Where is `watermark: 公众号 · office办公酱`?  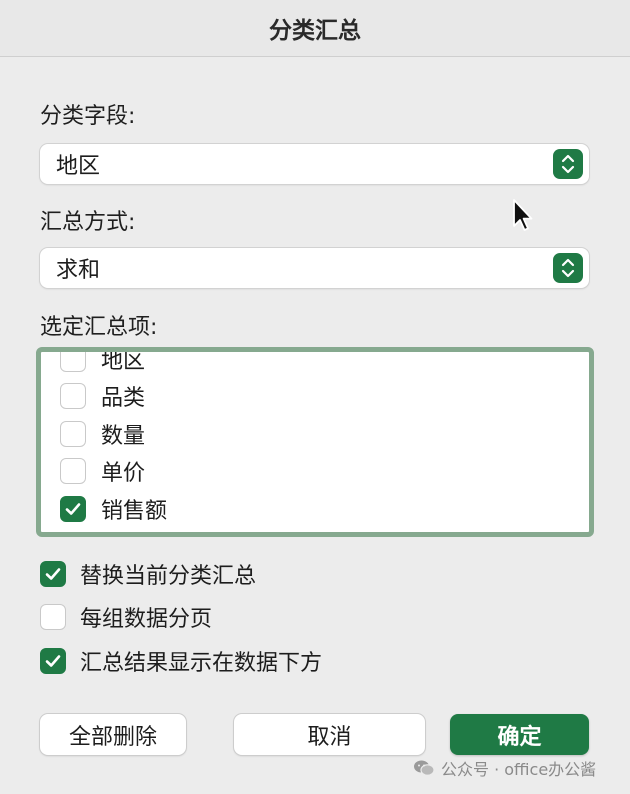 watermark: 公众号 · office办公酱 is located at coordinates (504, 768).